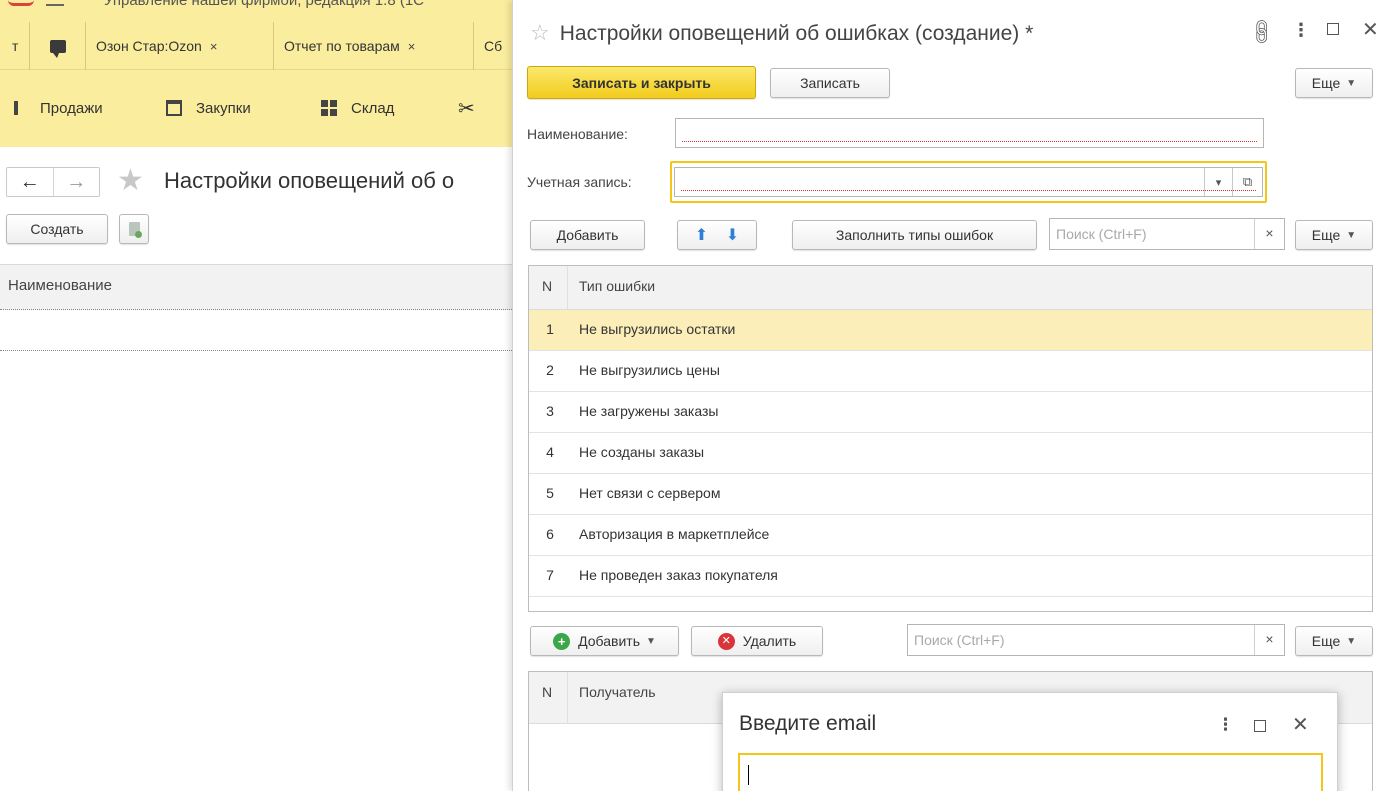 The height and width of the screenshot is (791, 1387). What do you see at coordinates (830, 83) in the screenshot?
I see `save-button: Записать` at bounding box center [830, 83].